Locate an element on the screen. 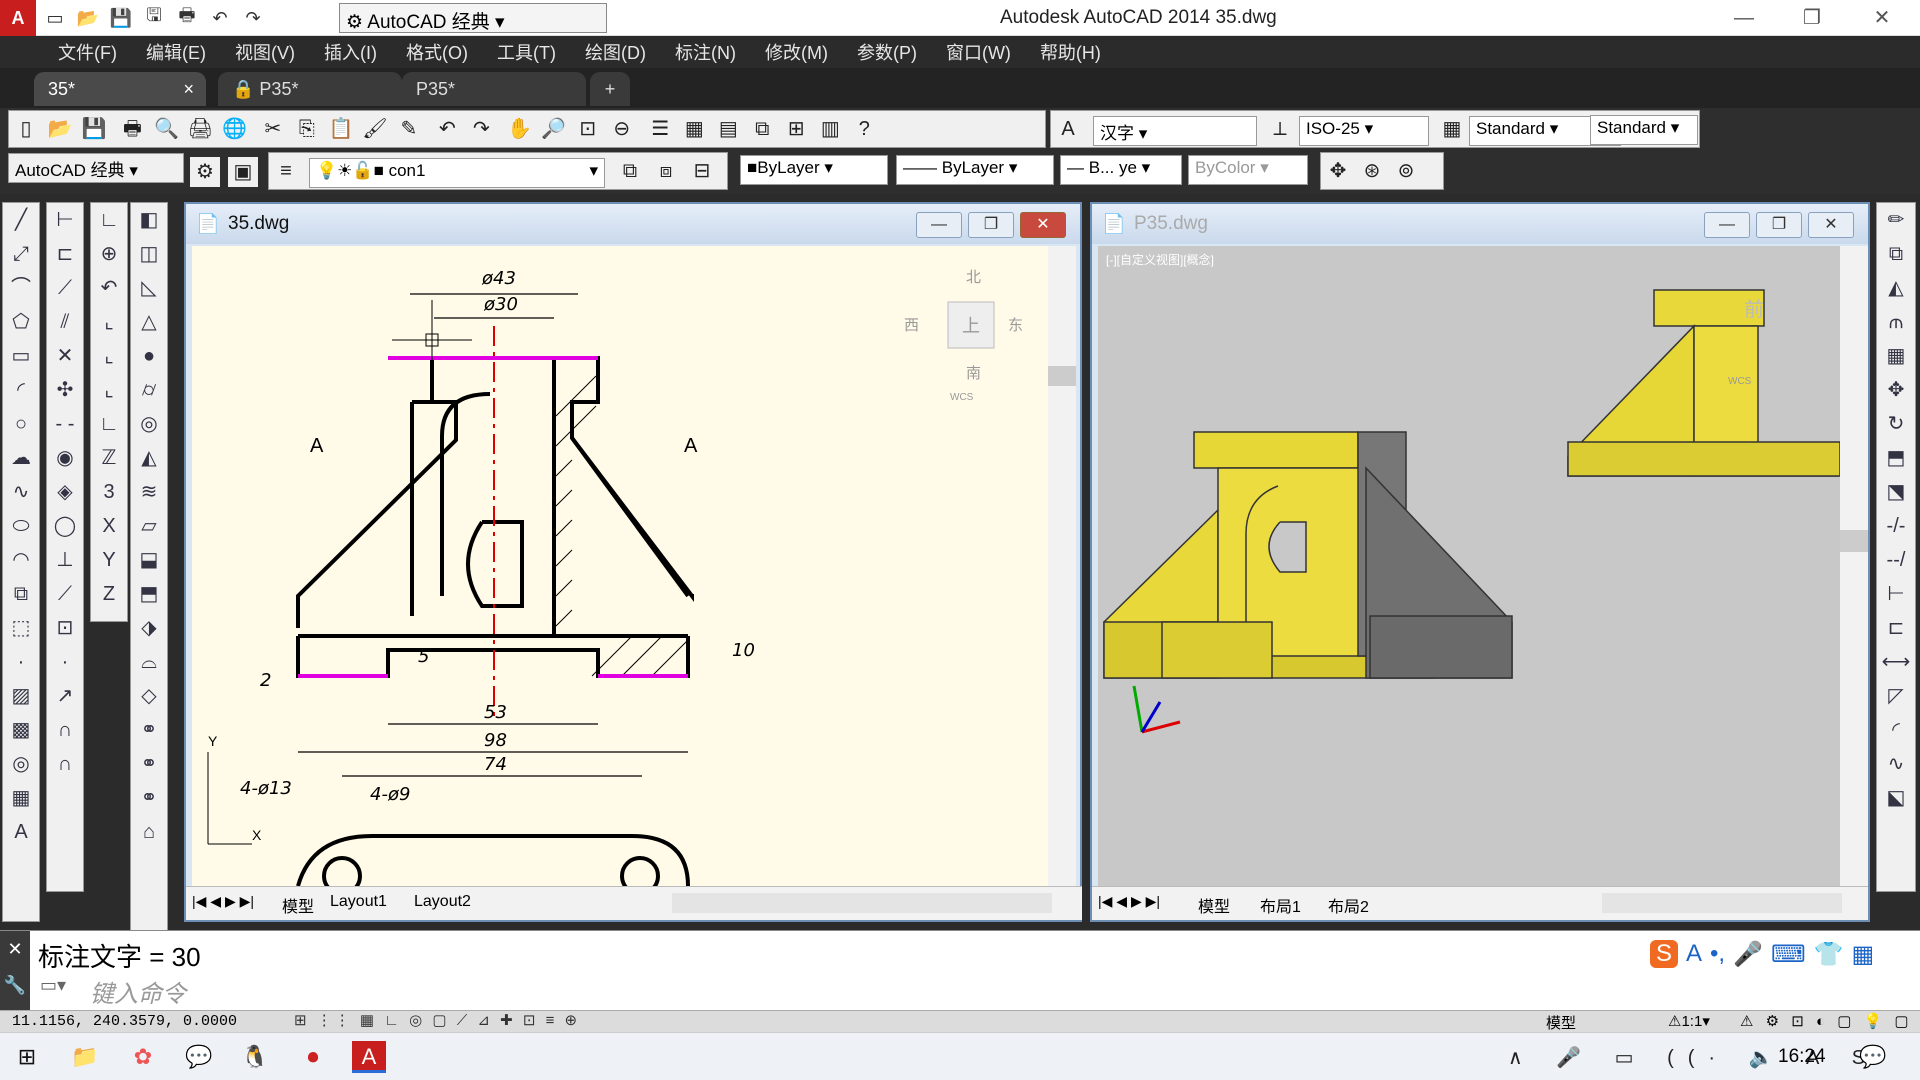 The height and width of the screenshot is (1080, 1920). tab-nav-arrows: |◀ ◀ ▶ ▶| is located at coordinates (223, 901).